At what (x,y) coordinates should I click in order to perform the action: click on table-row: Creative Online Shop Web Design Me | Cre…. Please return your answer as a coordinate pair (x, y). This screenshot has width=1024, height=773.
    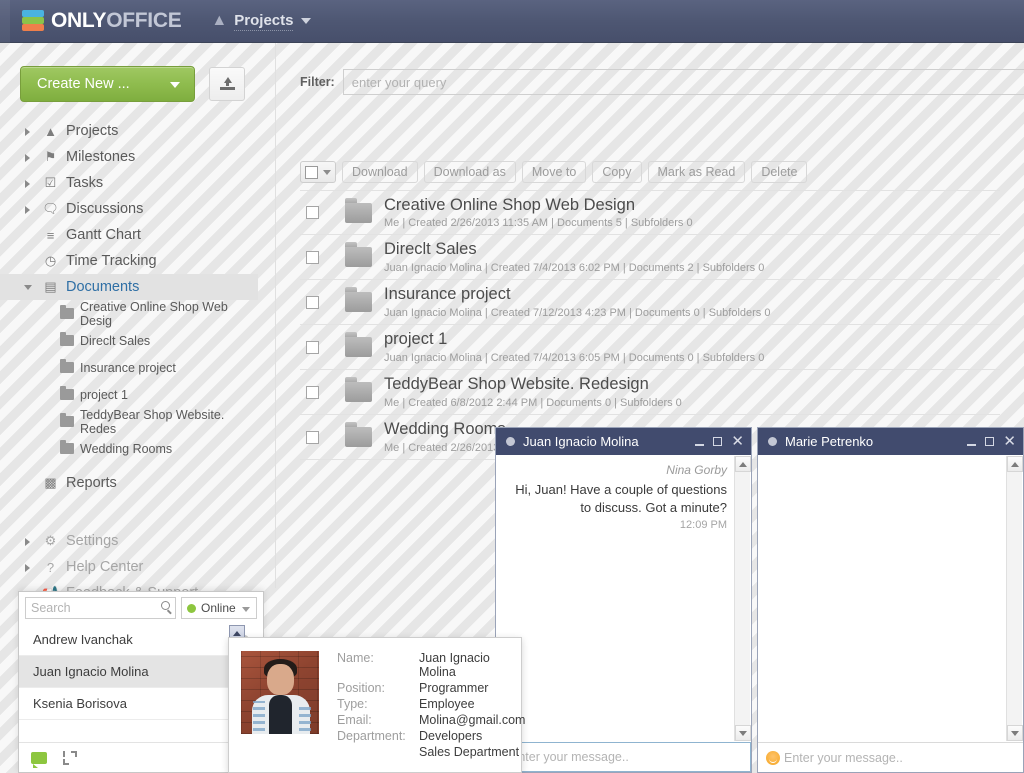
    Looking at the image, I should click on (650, 212).